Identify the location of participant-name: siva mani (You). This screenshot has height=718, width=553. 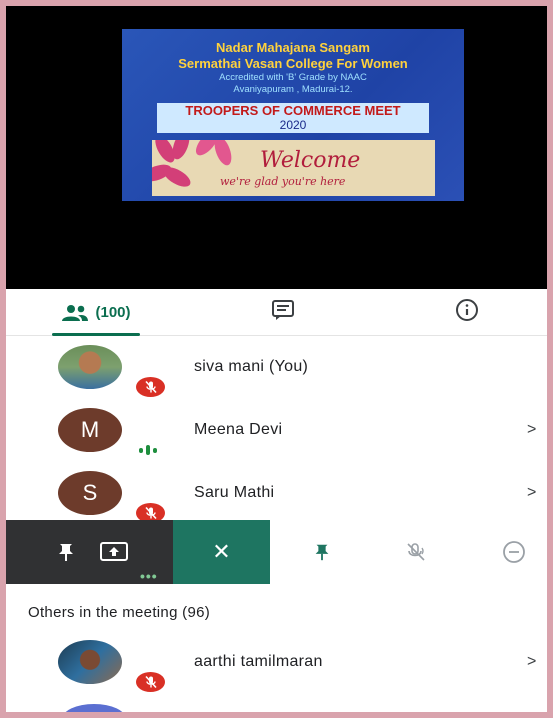
(251, 366).